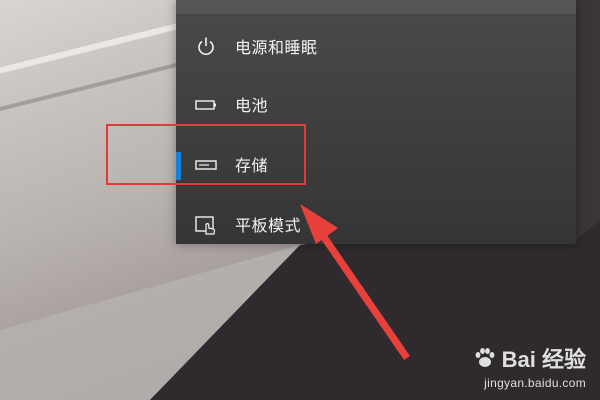 The width and height of the screenshot is (600, 400). I want to click on sidebar-item-tablet-mode: 平板模式, so click(376, 224).